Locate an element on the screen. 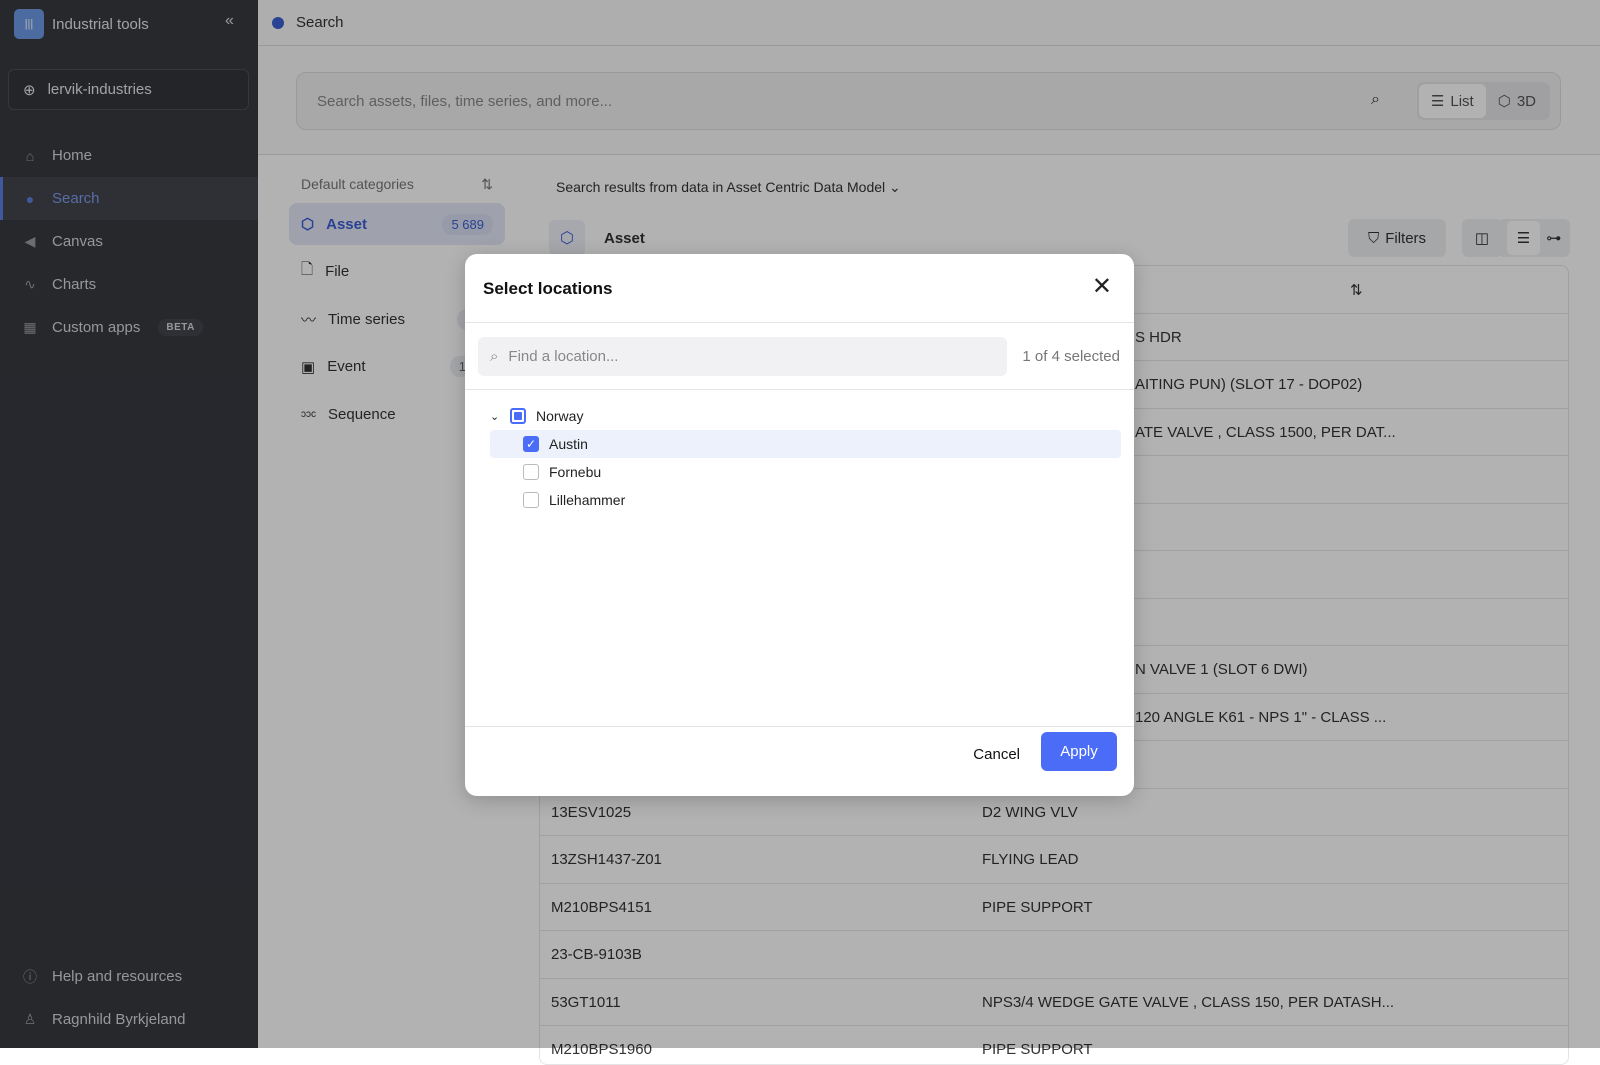 The width and height of the screenshot is (1600, 1065). close-icon: ✕ is located at coordinates (1102, 286).